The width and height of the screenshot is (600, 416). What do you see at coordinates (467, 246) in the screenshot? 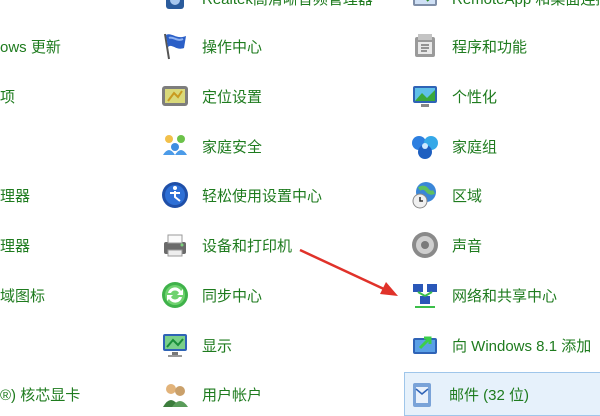
I see `item-label: 声音` at bounding box center [467, 246].